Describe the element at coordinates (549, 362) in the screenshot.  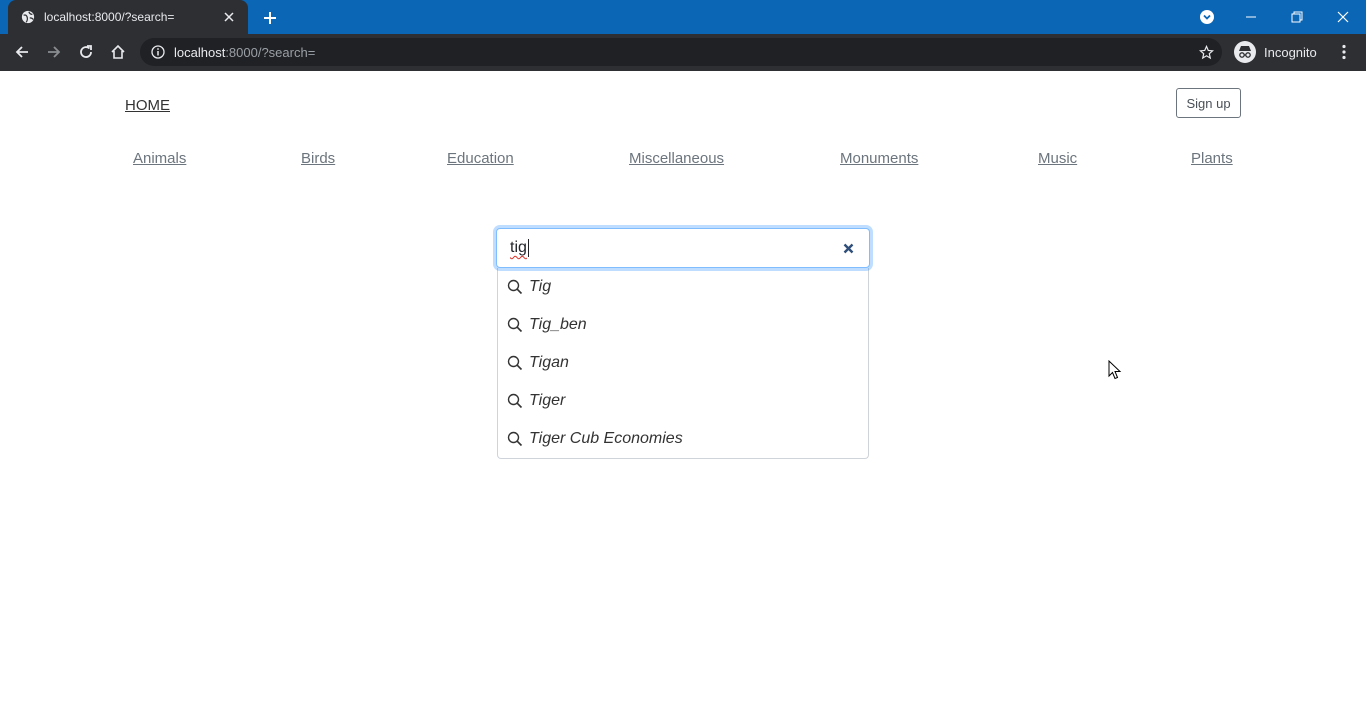
I see `suggestion-label: Tigan` at that location.